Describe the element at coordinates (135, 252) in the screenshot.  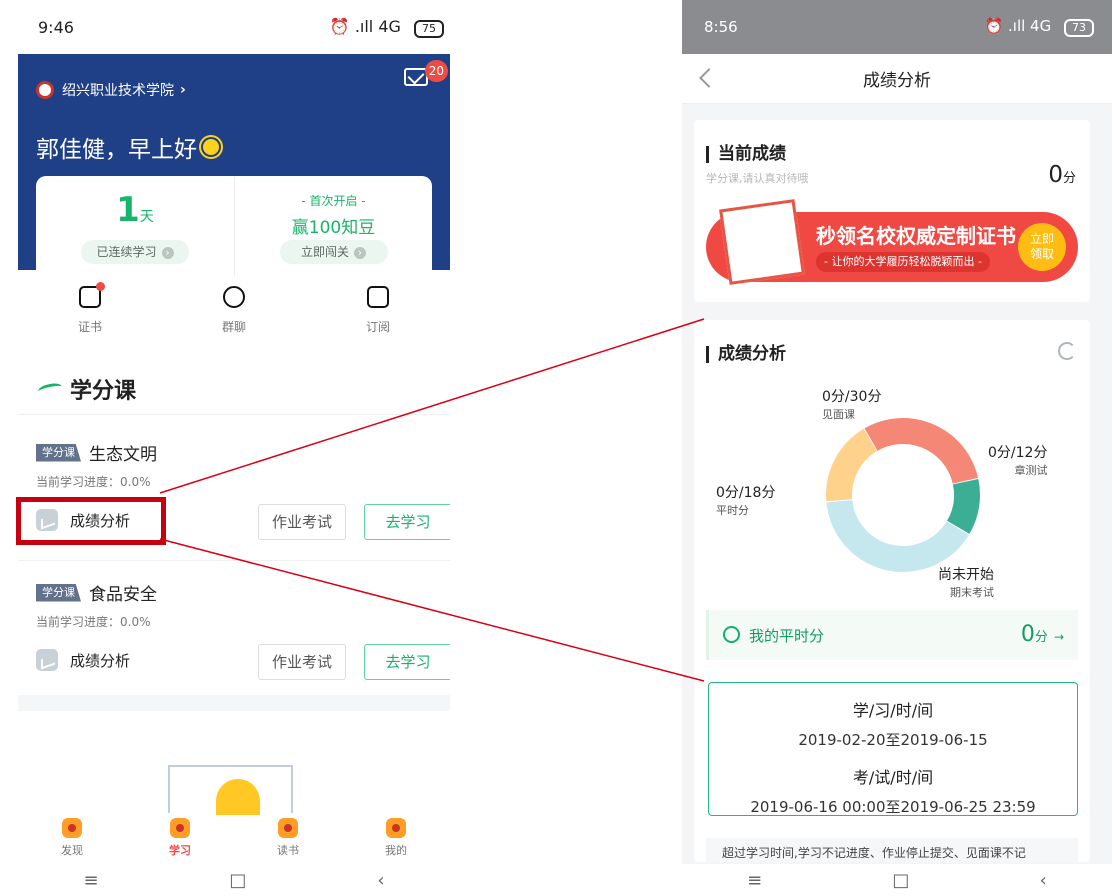
I see `consecutive-study-button: 已连续学习` at that location.